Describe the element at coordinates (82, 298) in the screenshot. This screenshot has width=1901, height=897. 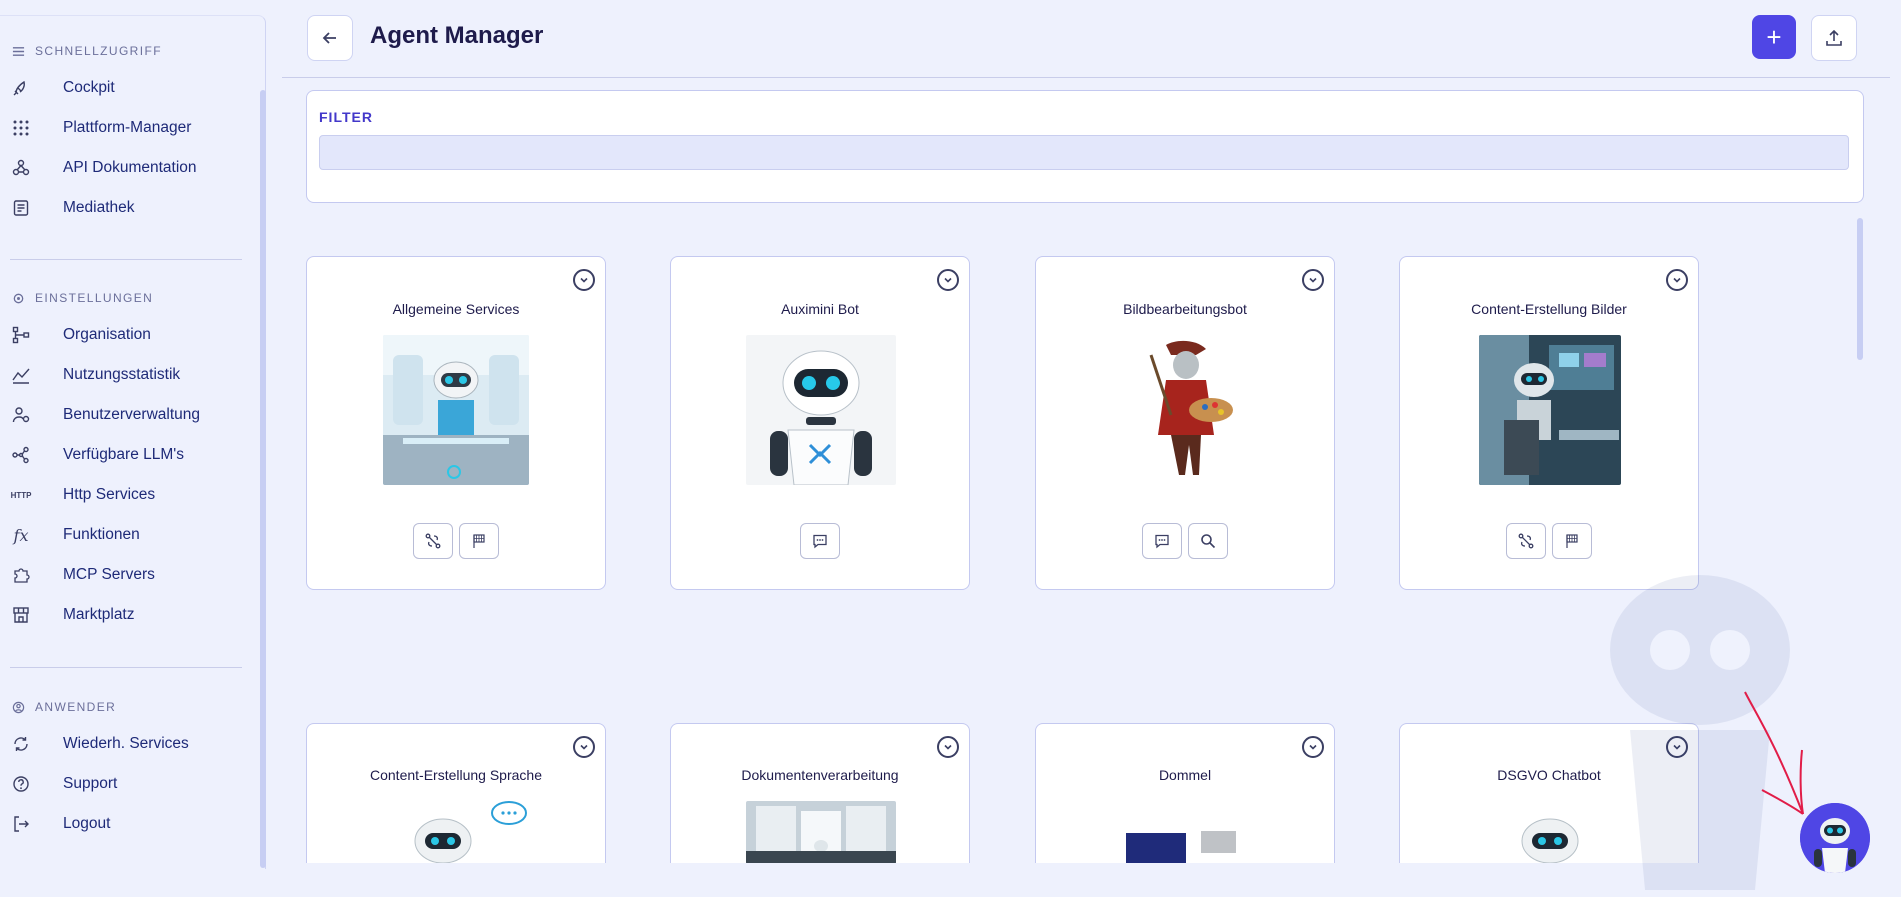
I see `section-label-einstellungen: EINSTELLUNGEN` at that location.